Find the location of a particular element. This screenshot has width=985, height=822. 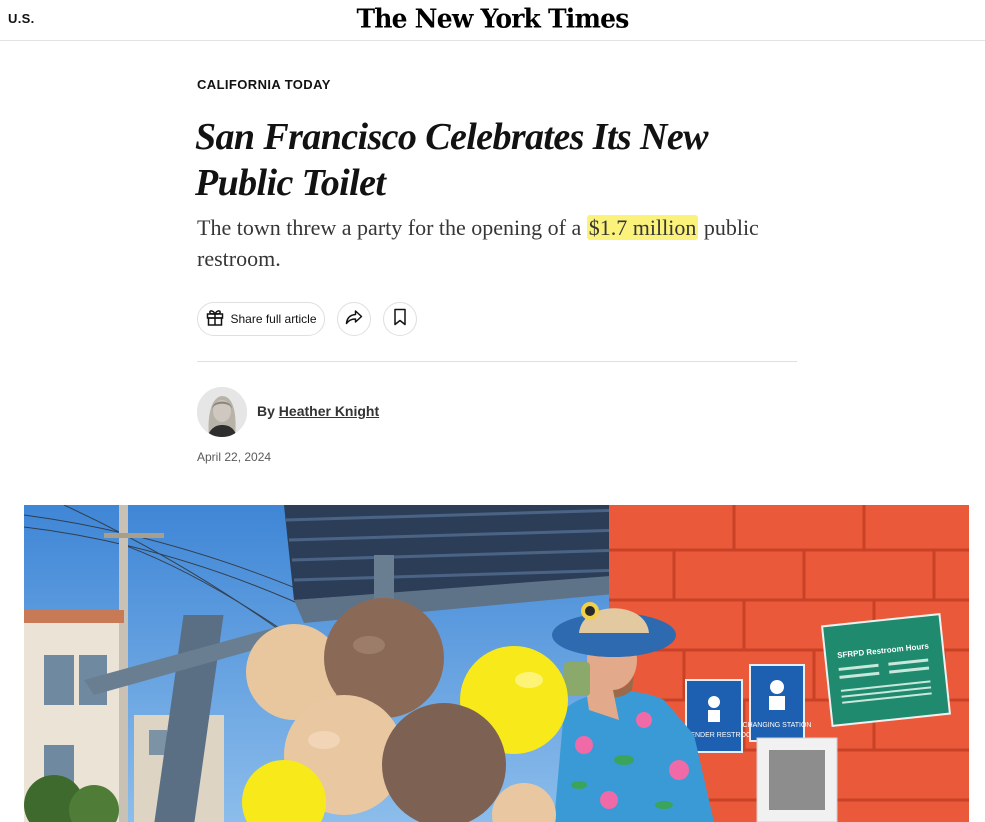

share-icon is located at coordinates (354, 319).